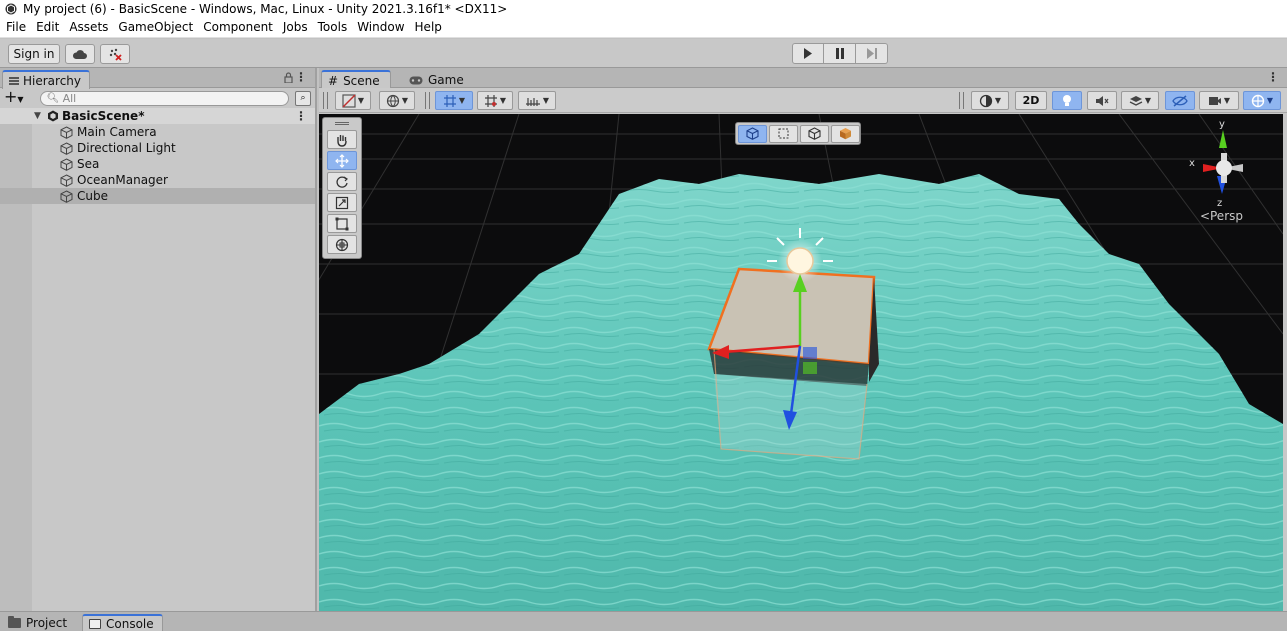 This screenshot has width=1287, height=631. I want to click on view-3d-button, so click(752, 133).